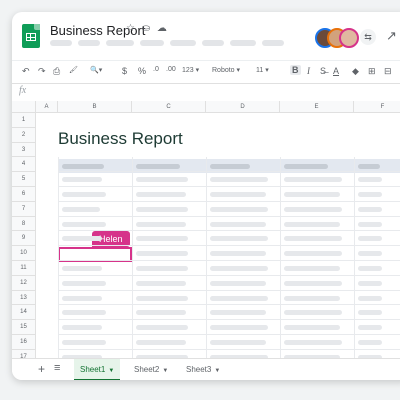  Describe the element at coordinates (226, 70) in the screenshot. I see `font-family-select: Roboto ▾` at that location.